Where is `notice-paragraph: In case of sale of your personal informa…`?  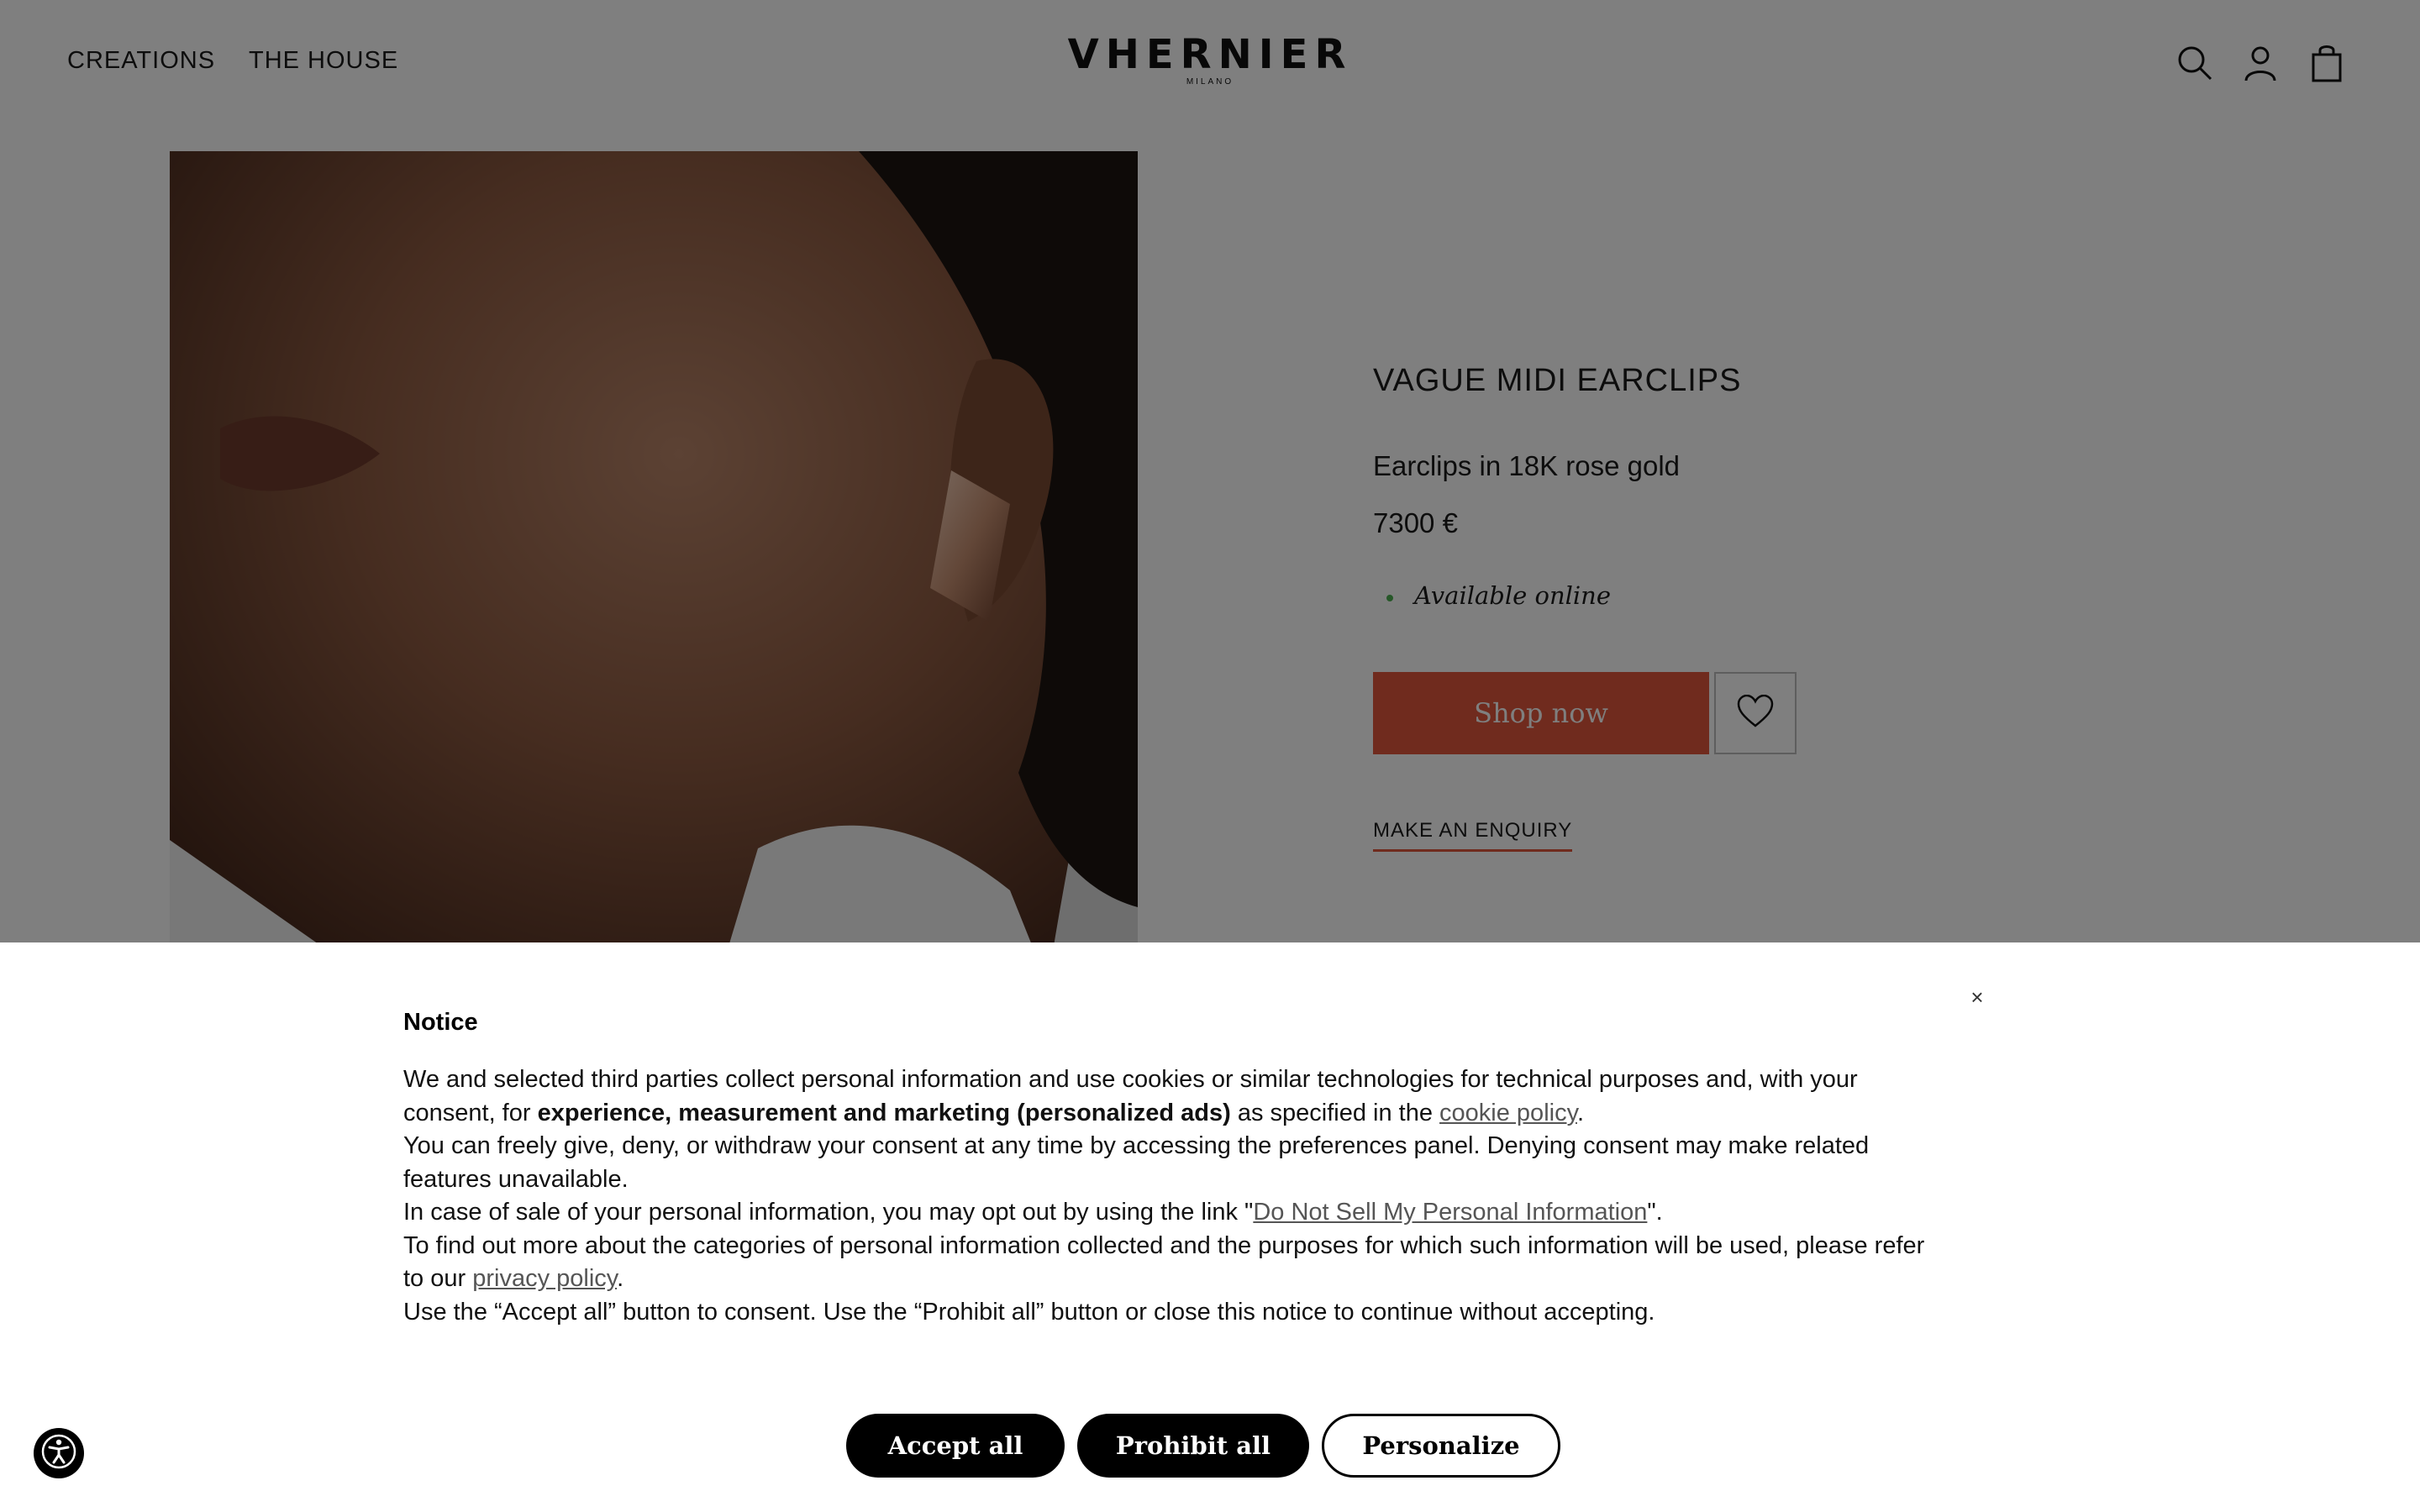
notice-paragraph: In case of sale of your personal informa… is located at coordinates (1172, 1213).